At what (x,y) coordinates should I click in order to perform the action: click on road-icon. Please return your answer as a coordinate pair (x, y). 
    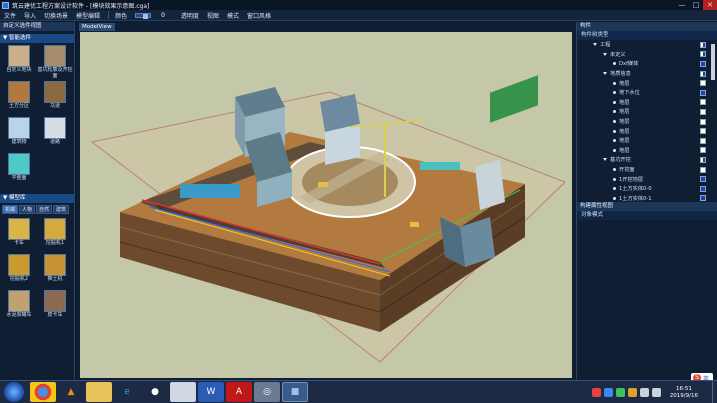
    Looking at the image, I should click on (55, 128).